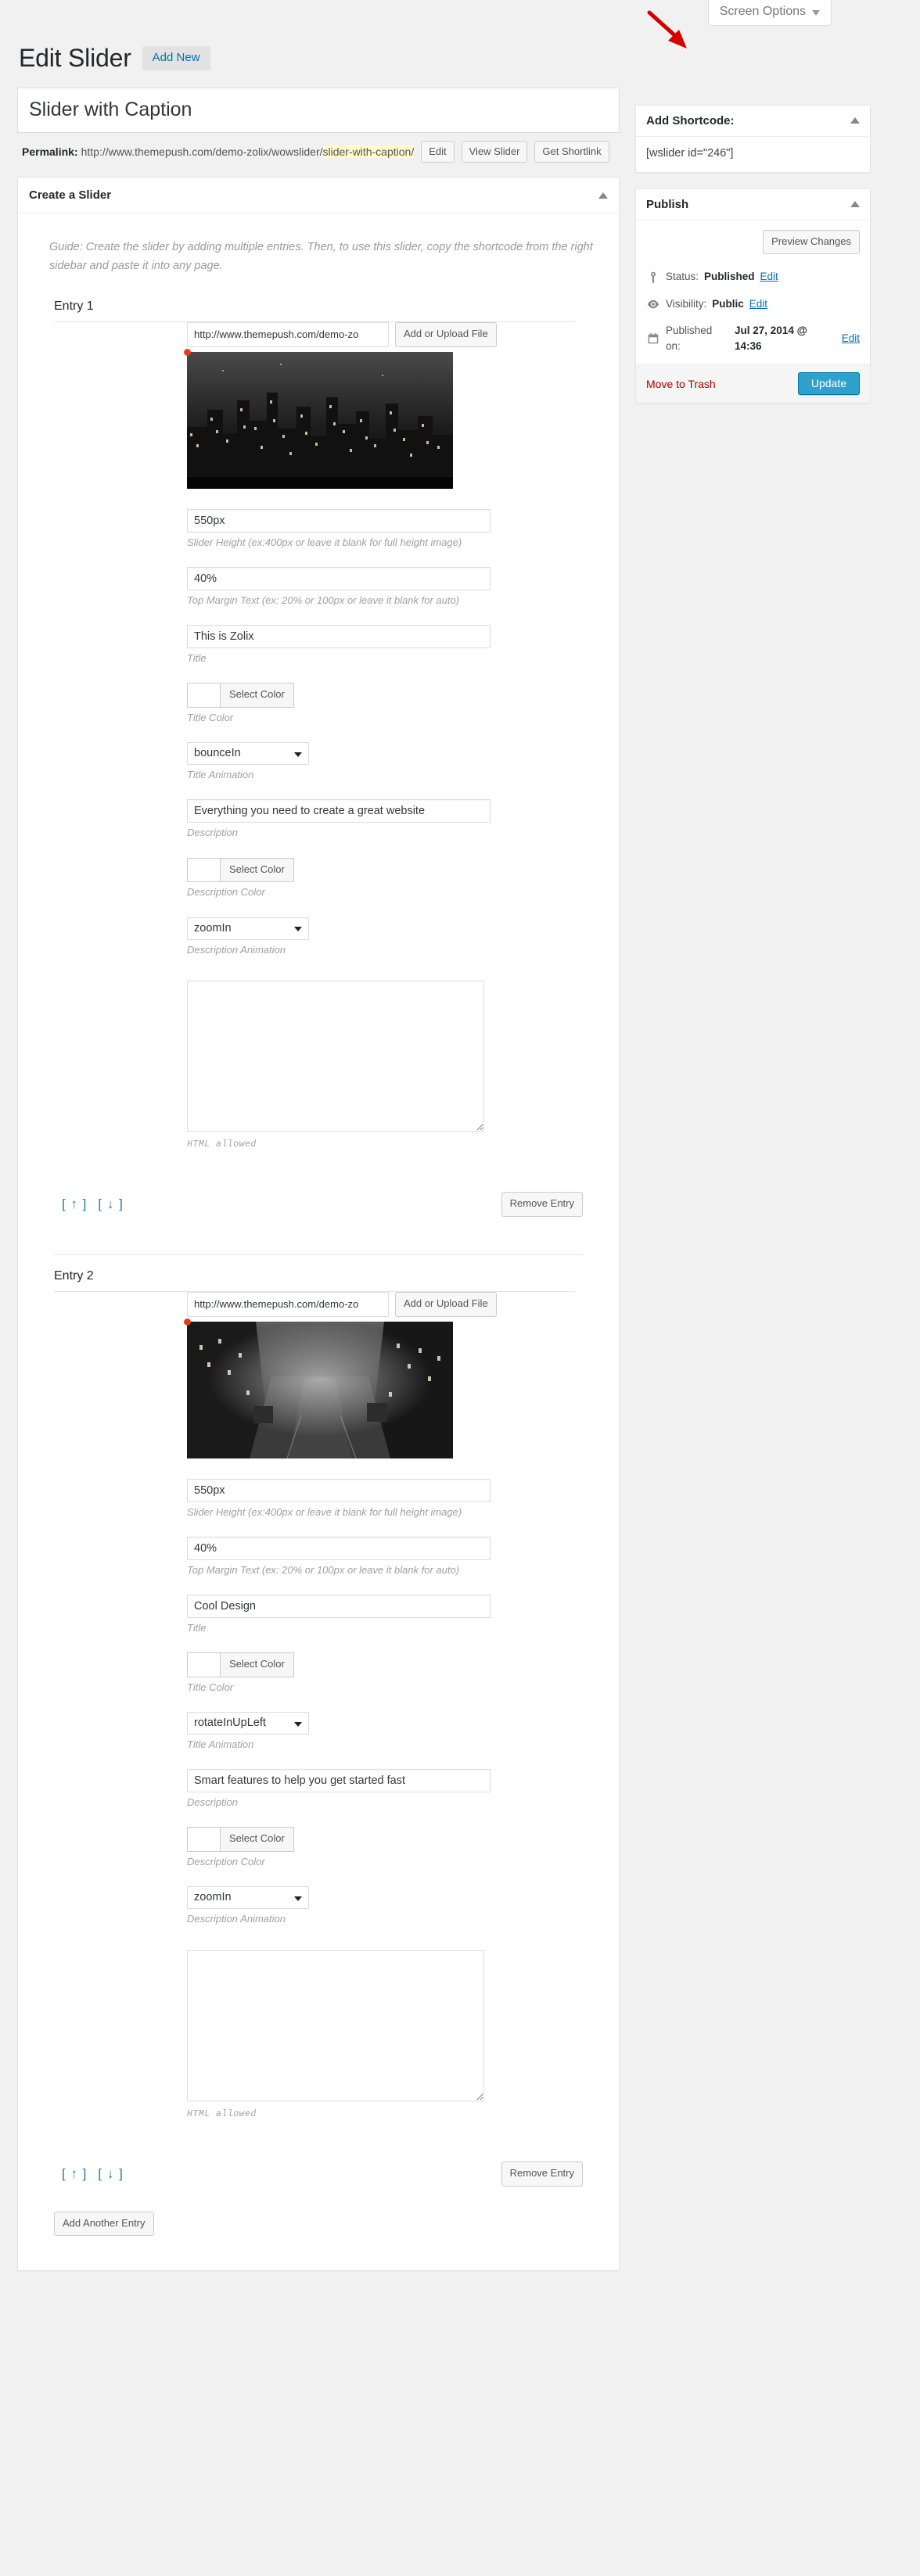 This screenshot has height=2576, width=920. Describe the element at coordinates (828, 384) in the screenshot. I see `update-button: Update` at that location.